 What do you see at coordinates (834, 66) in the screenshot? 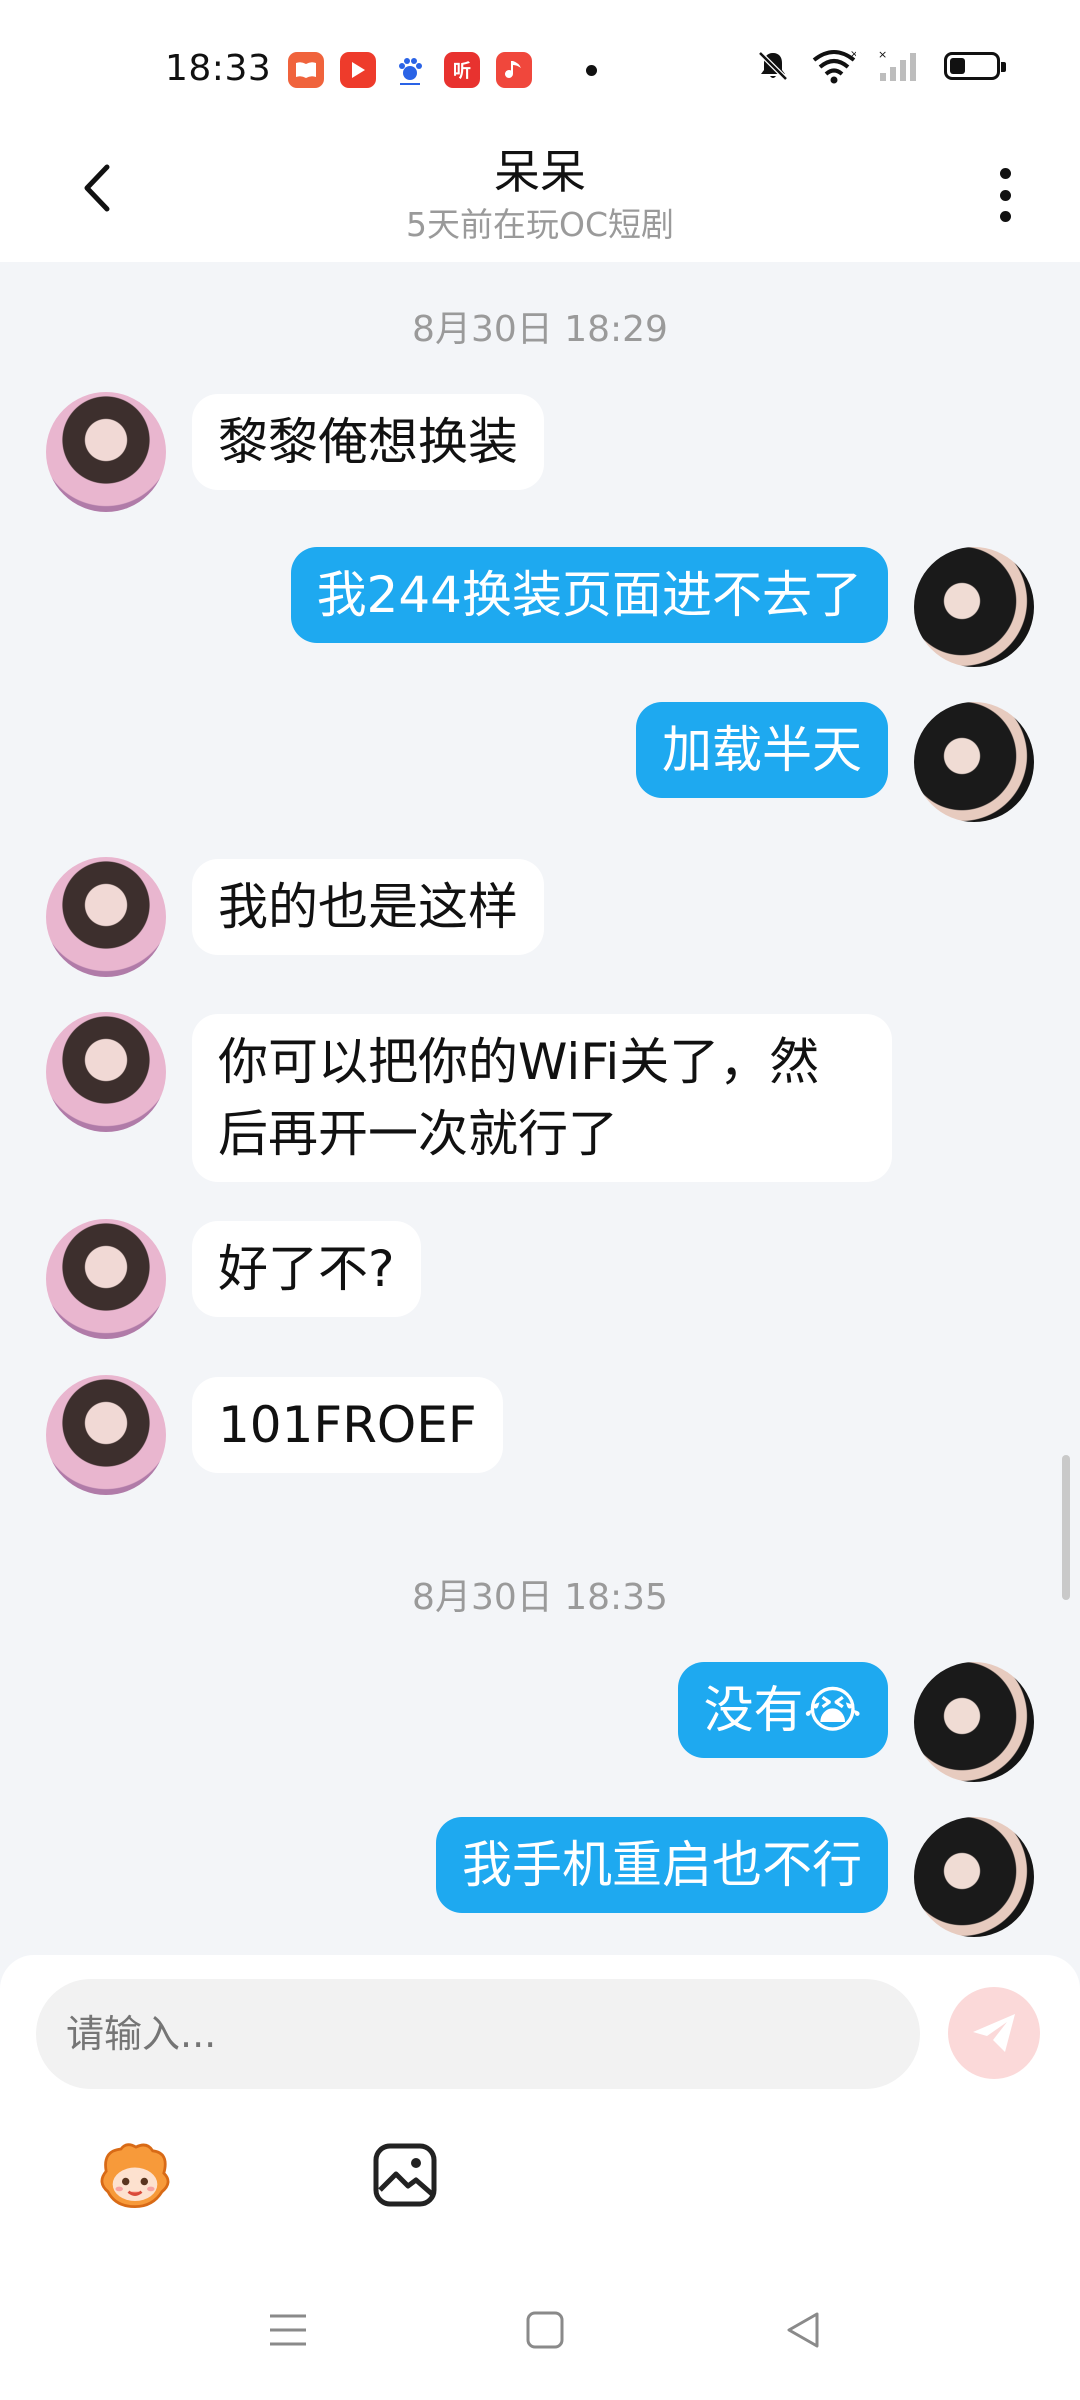
I see `wifi-icon: ×` at bounding box center [834, 66].